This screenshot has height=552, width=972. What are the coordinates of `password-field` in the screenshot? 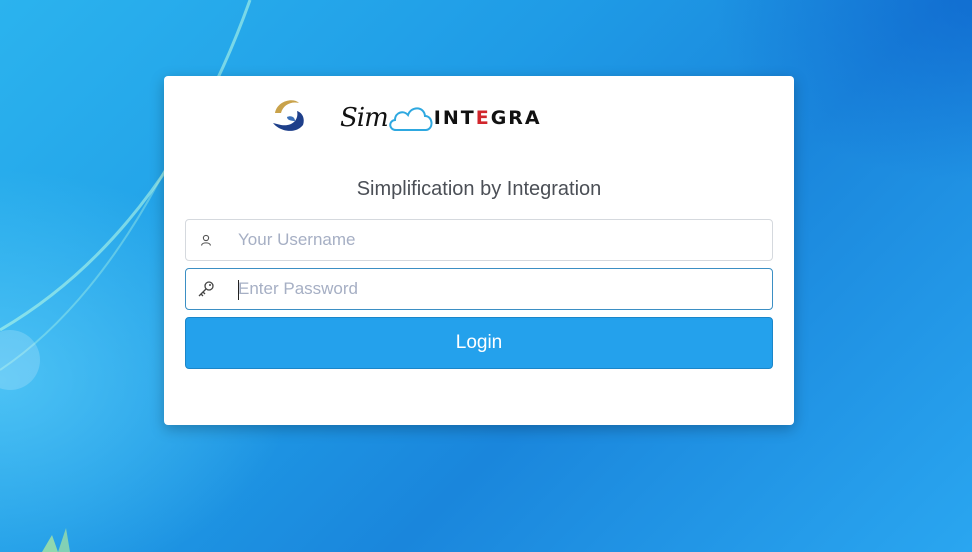 It's located at (479, 289).